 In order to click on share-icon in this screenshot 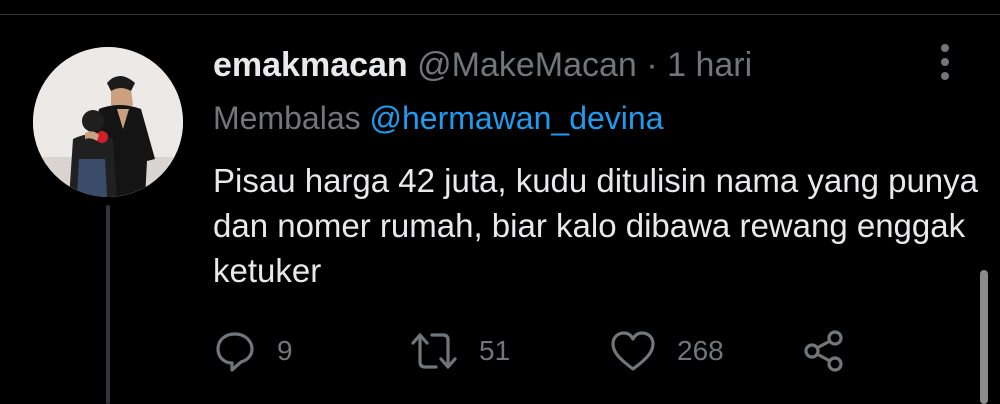, I will do `click(823, 351)`.